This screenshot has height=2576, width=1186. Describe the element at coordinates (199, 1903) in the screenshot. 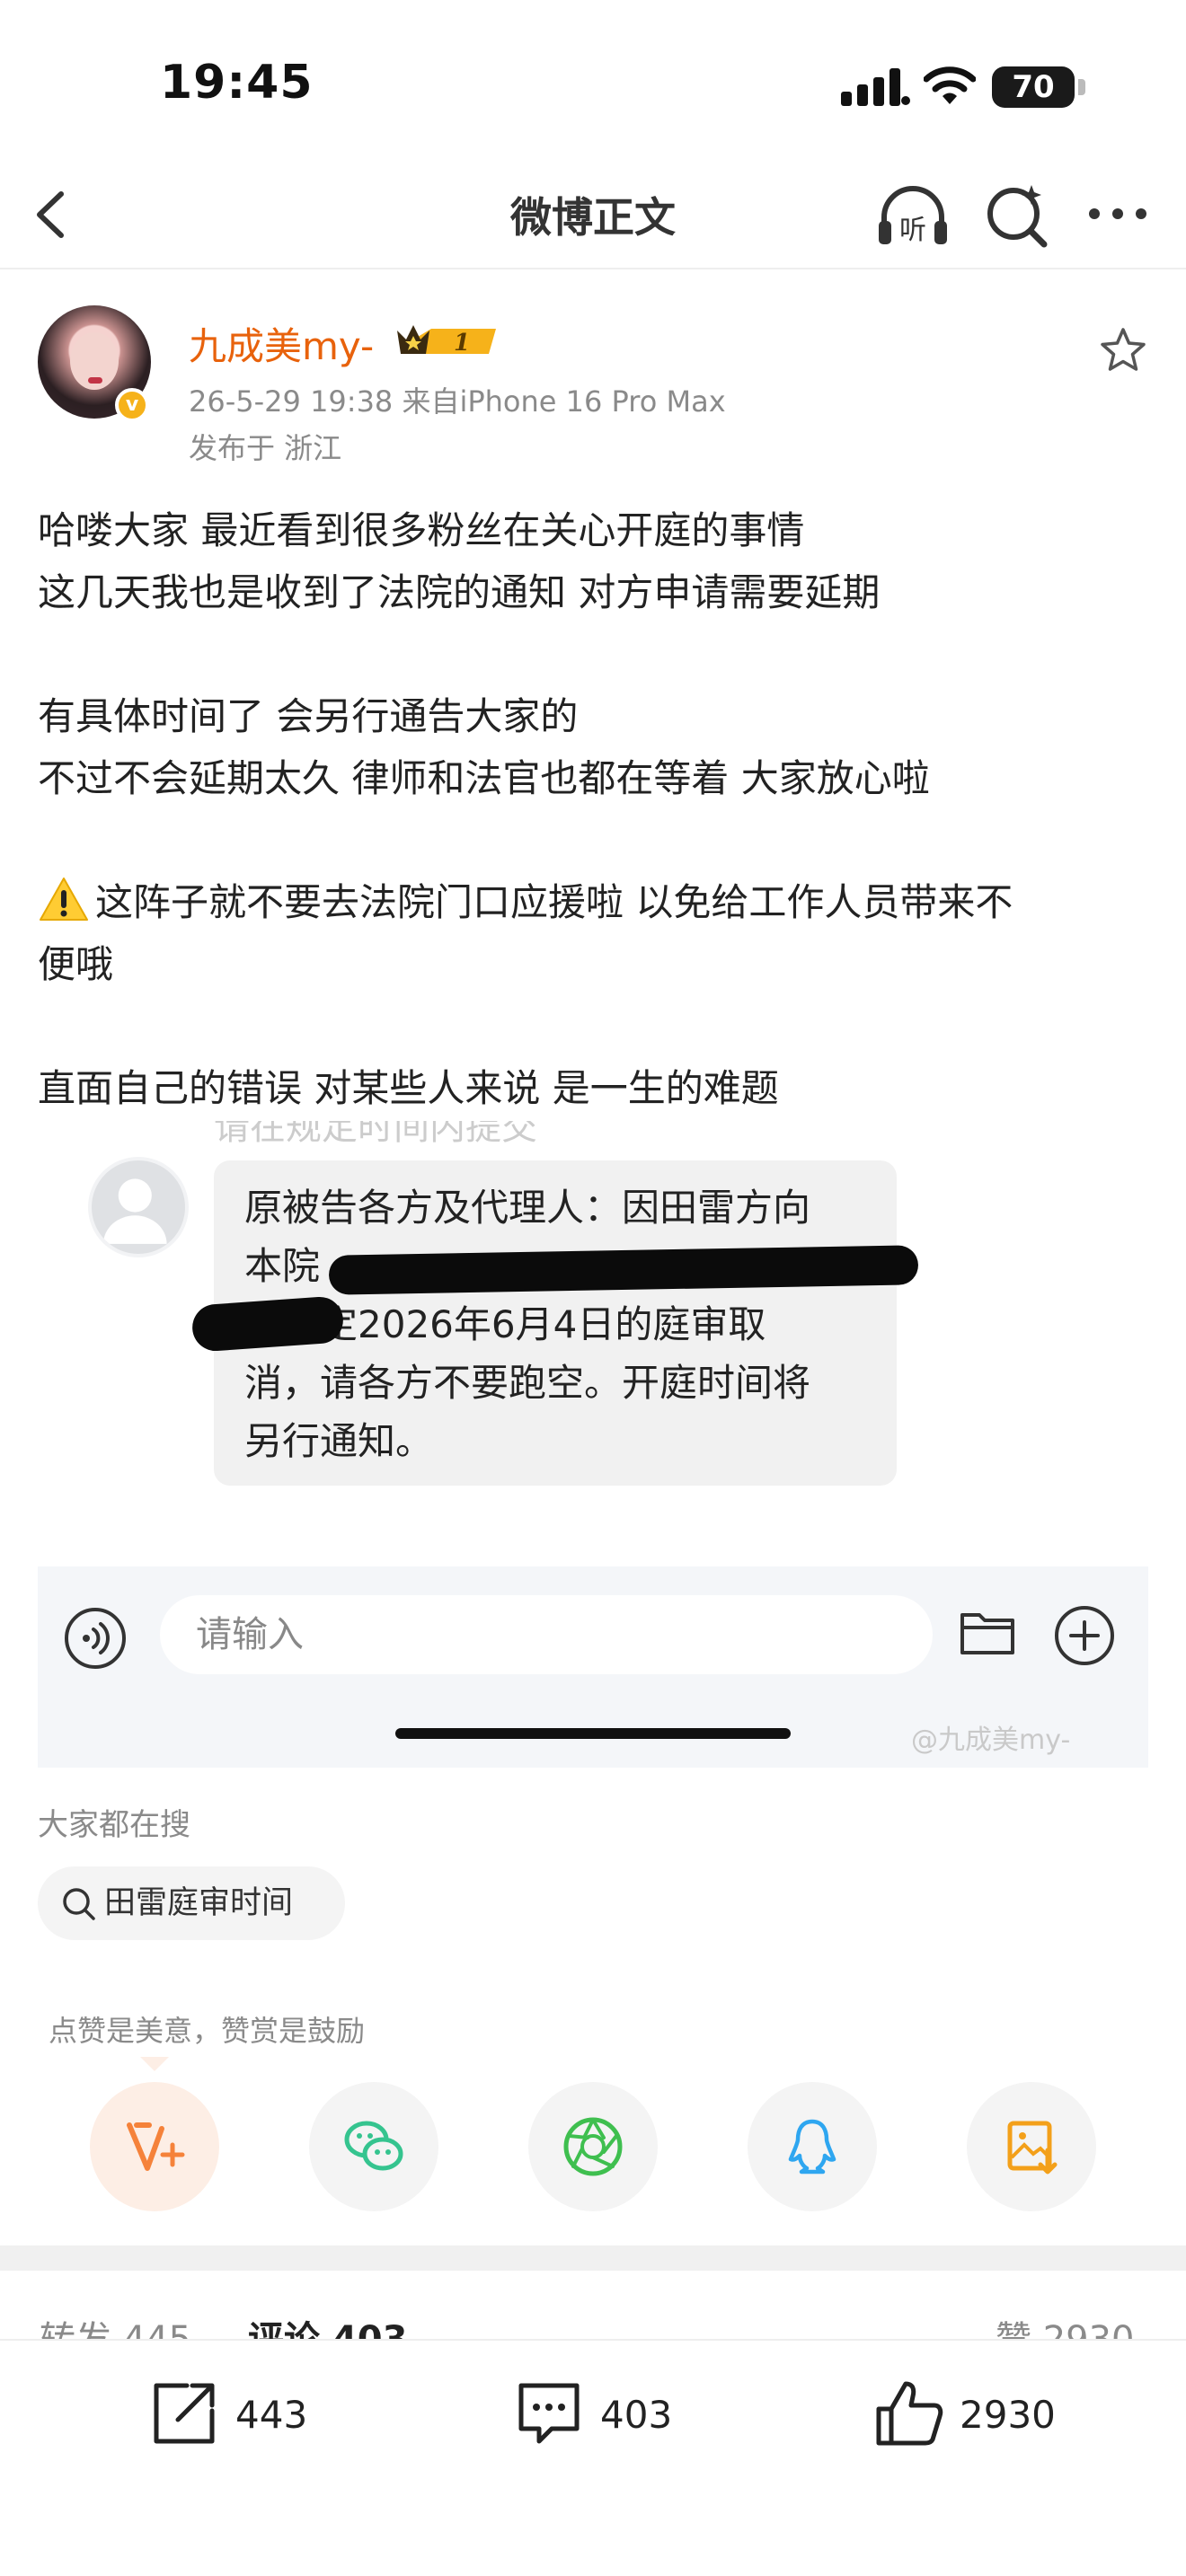

I see `hot-search-text: 田雷庭审时间` at that location.